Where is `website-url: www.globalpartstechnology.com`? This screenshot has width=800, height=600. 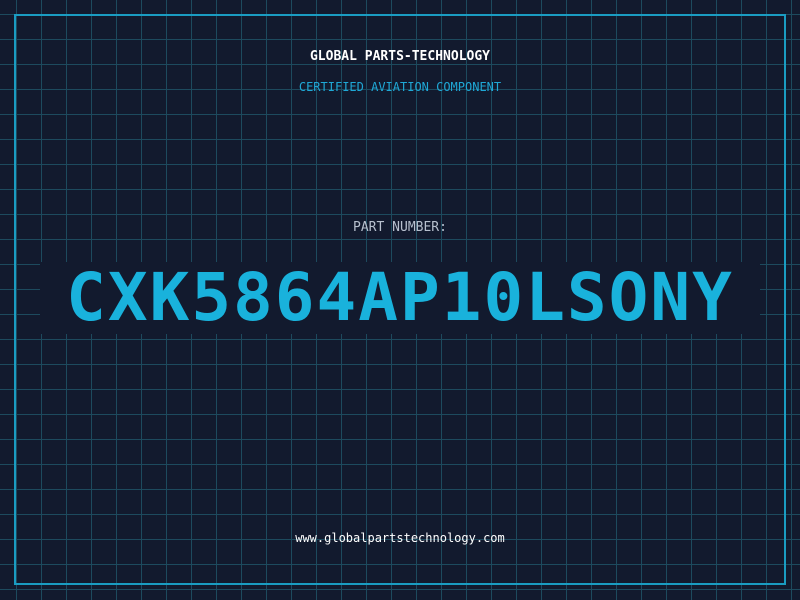 website-url: www.globalpartstechnology.com is located at coordinates (400, 538).